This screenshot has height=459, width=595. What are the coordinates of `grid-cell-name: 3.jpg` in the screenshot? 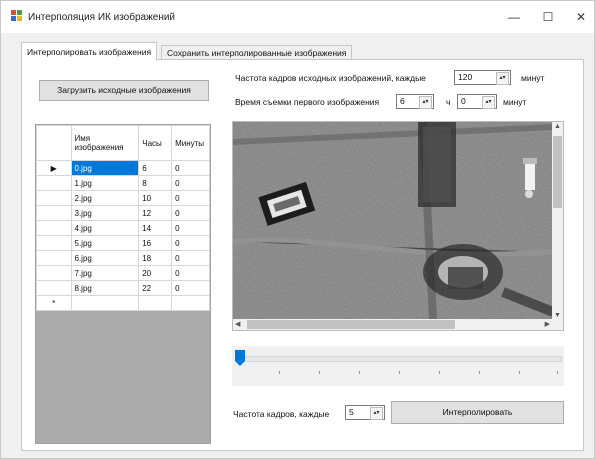 It's located at (105, 213).